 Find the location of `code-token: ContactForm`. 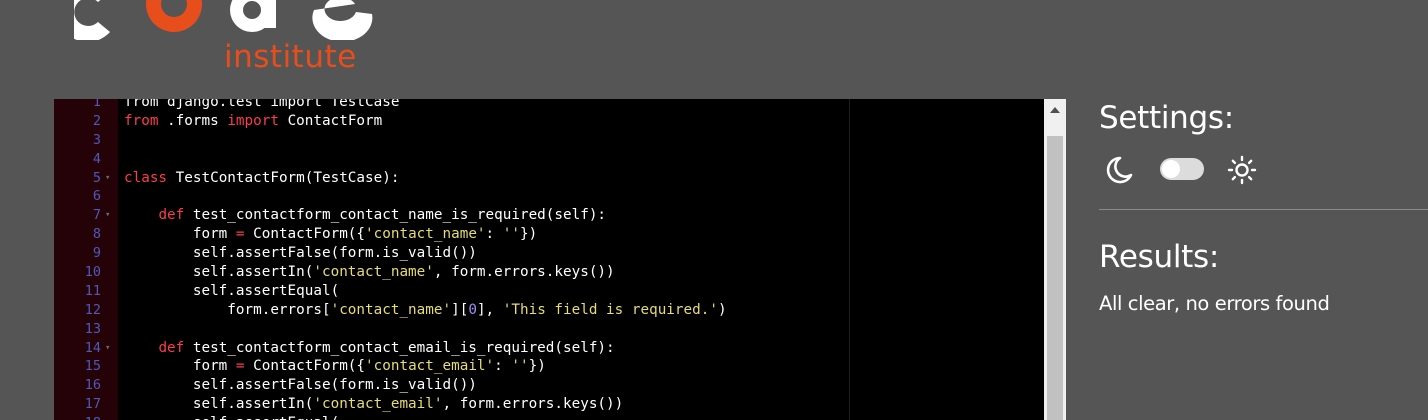

code-token: ContactForm is located at coordinates (330, 120).